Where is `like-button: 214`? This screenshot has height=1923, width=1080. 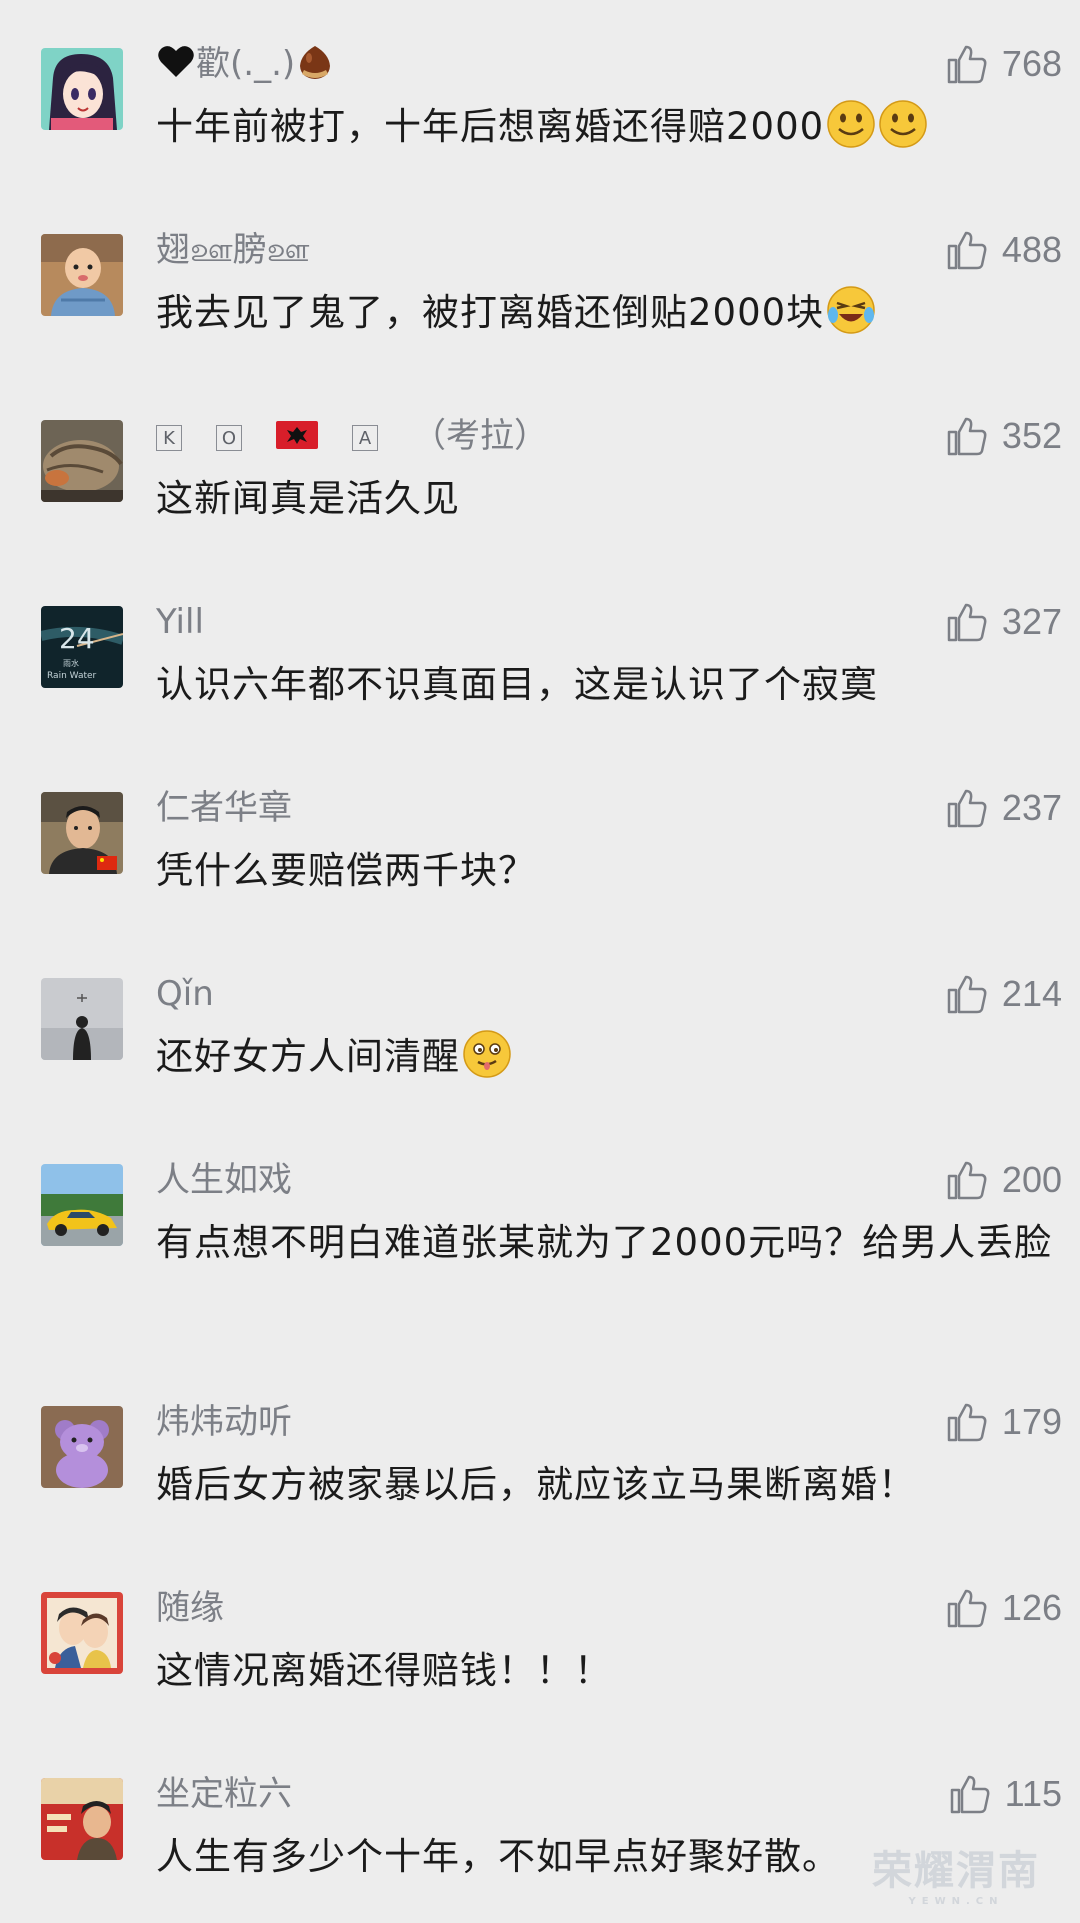 like-button: 214 is located at coordinates (1004, 994).